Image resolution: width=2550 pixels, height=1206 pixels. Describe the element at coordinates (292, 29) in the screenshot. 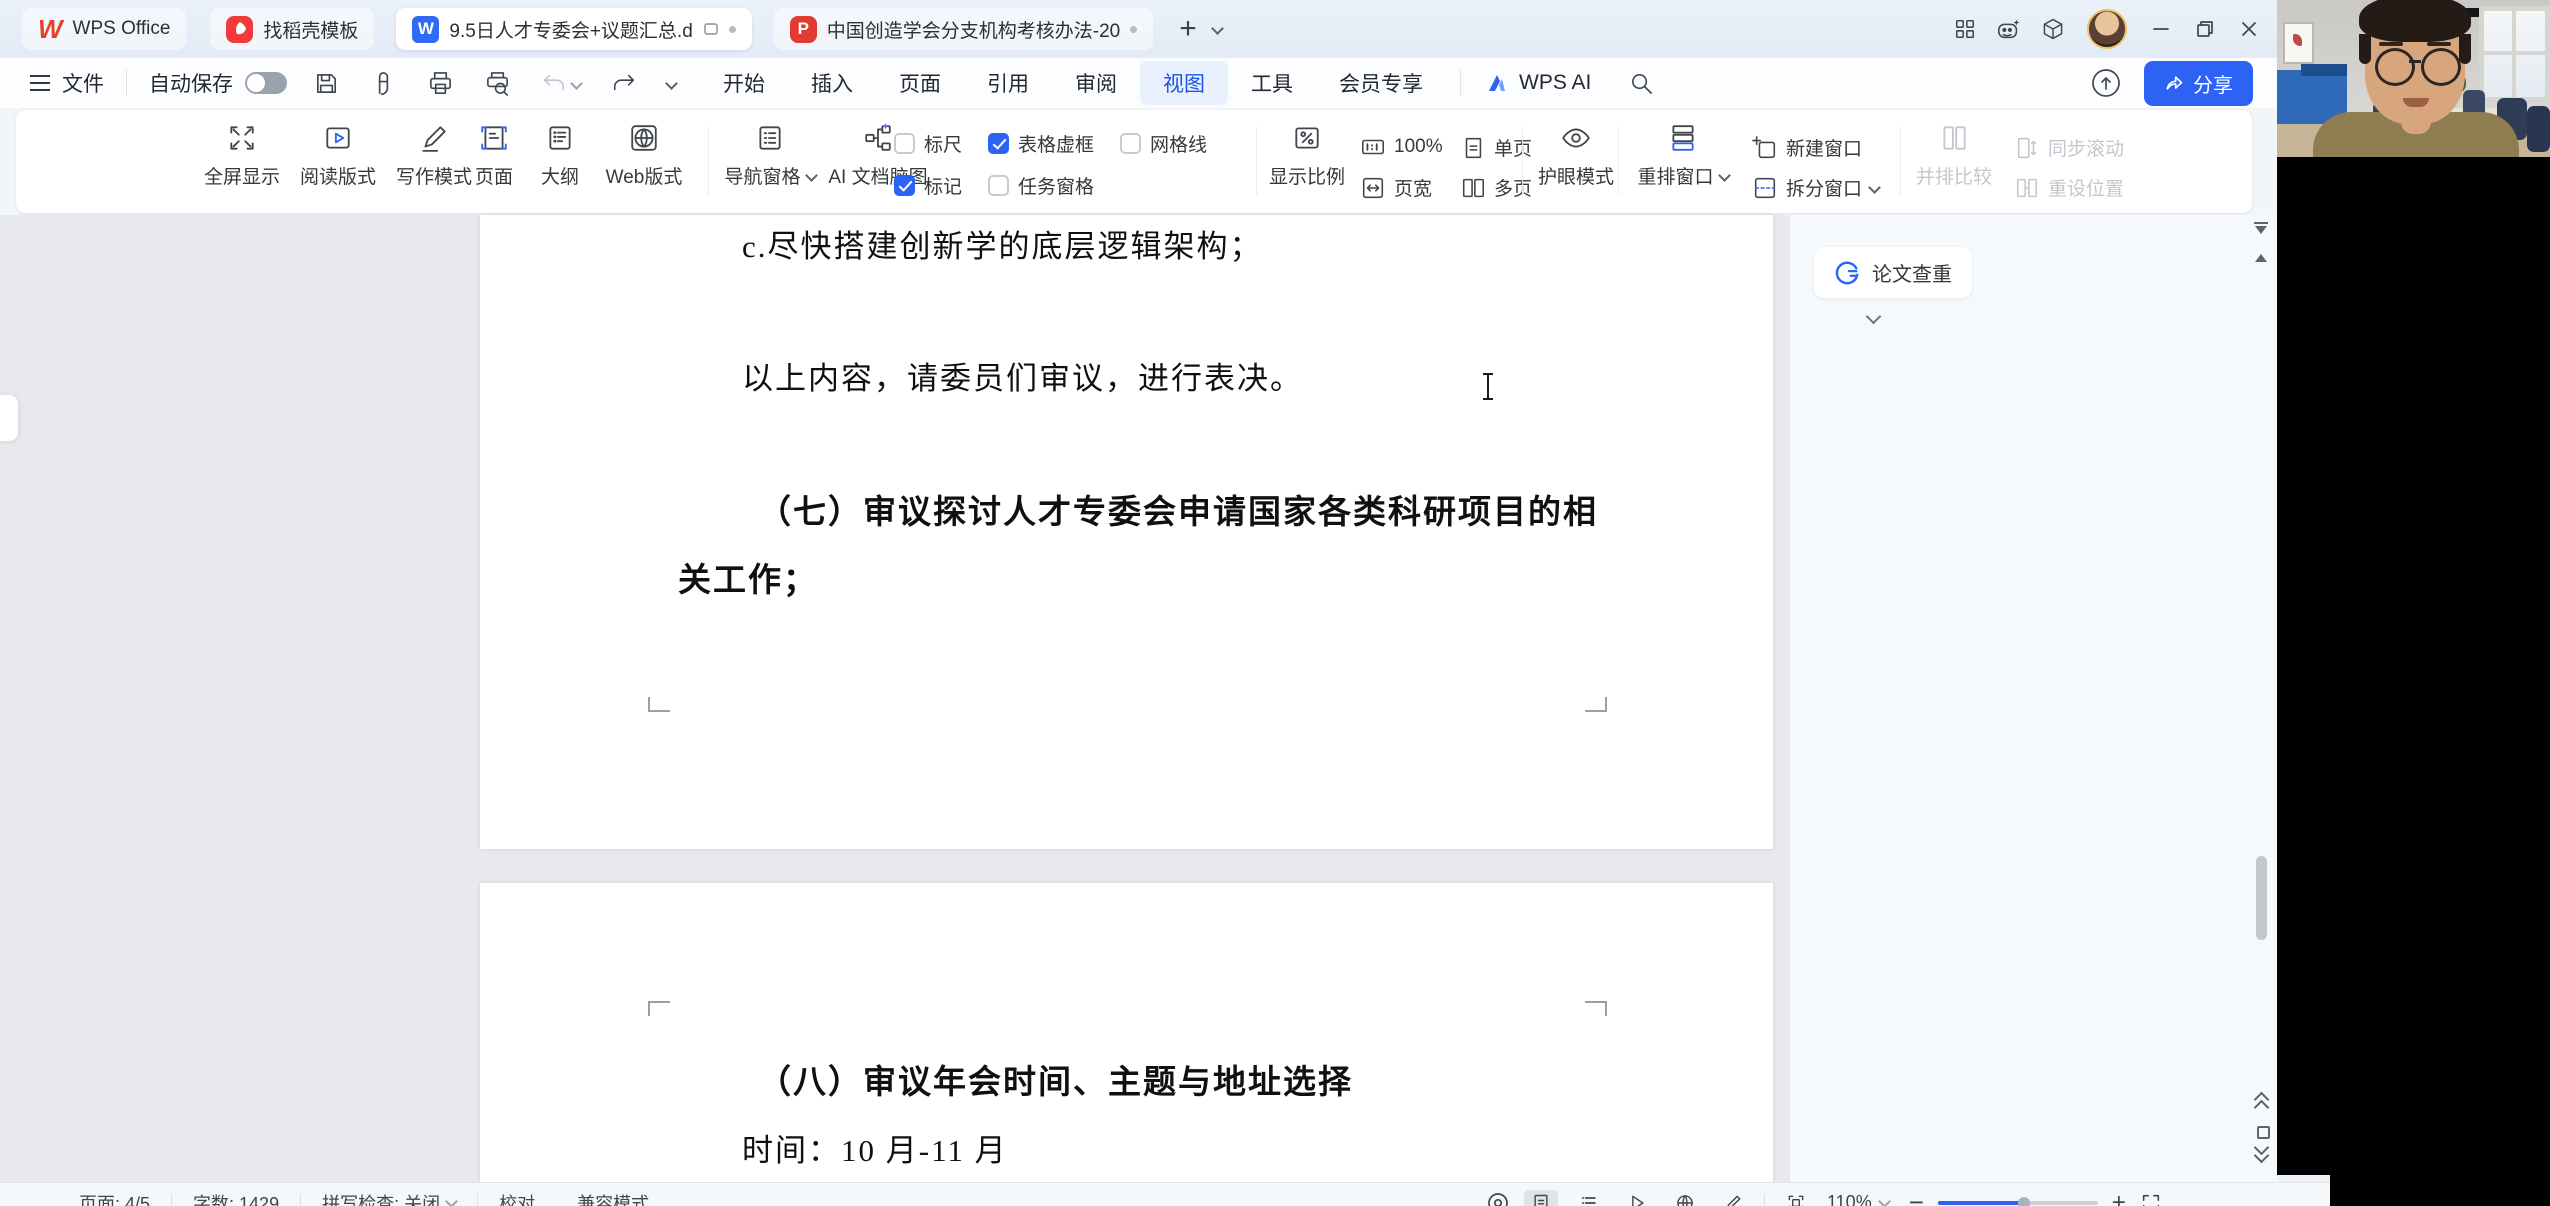

I see `tab-docer-template: 找稻壳模板` at that location.